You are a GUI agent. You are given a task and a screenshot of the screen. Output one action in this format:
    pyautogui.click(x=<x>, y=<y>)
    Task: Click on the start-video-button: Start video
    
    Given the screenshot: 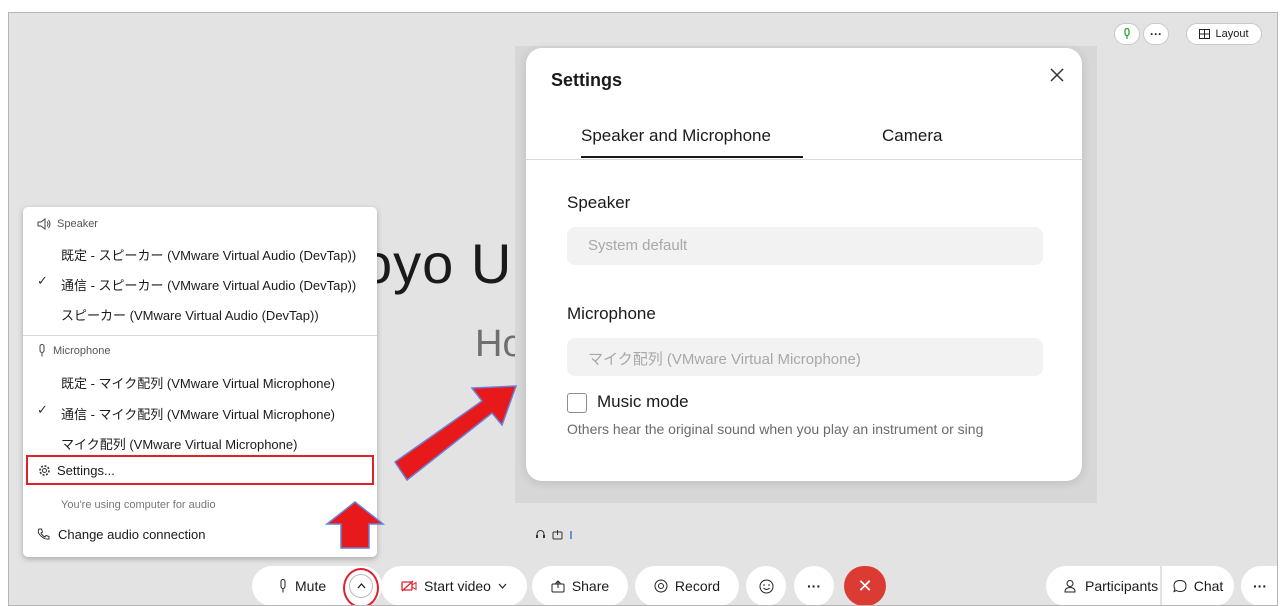 What is the action you would take?
    pyautogui.click(x=454, y=585)
    